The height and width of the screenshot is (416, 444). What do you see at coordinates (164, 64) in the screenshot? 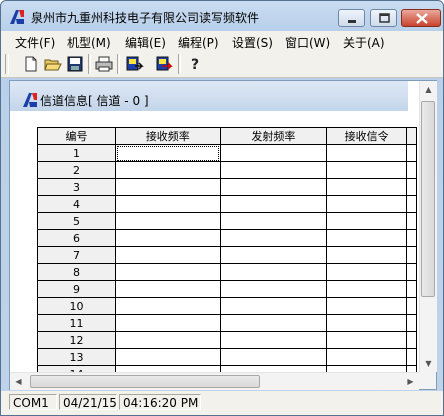
I see `write-radio-button` at bounding box center [164, 64].